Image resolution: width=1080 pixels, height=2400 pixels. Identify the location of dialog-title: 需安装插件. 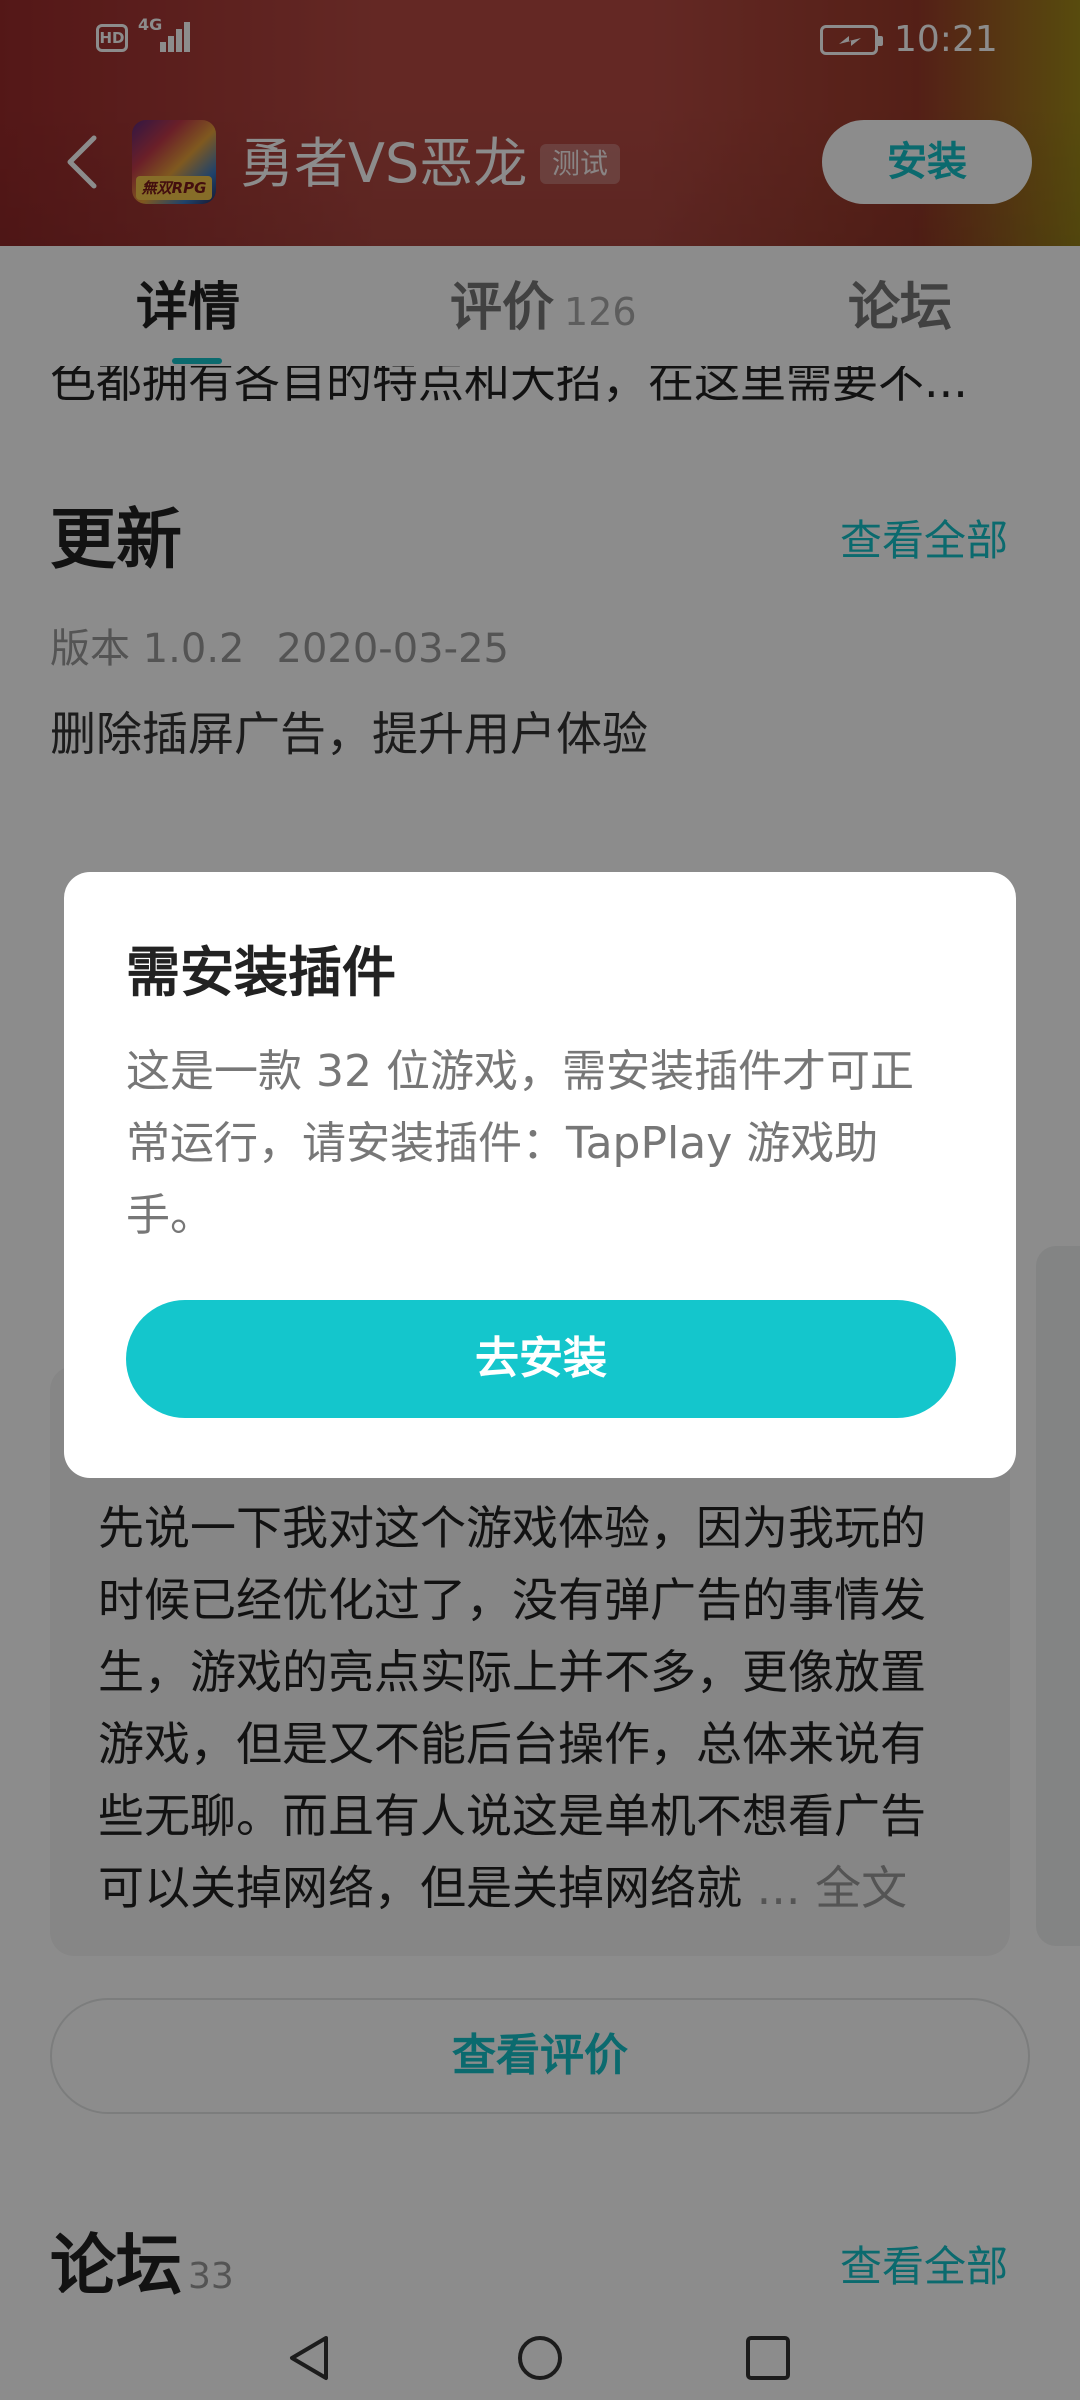
(261, 972).